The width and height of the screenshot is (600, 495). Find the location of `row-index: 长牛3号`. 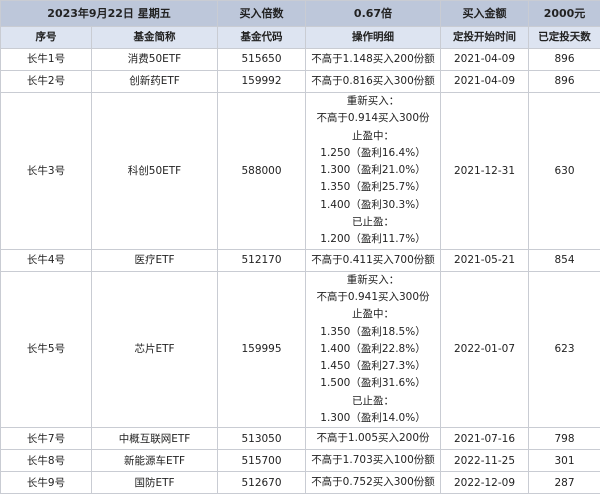

row-index: 长牛3号 is located at coordinates (46, 171).